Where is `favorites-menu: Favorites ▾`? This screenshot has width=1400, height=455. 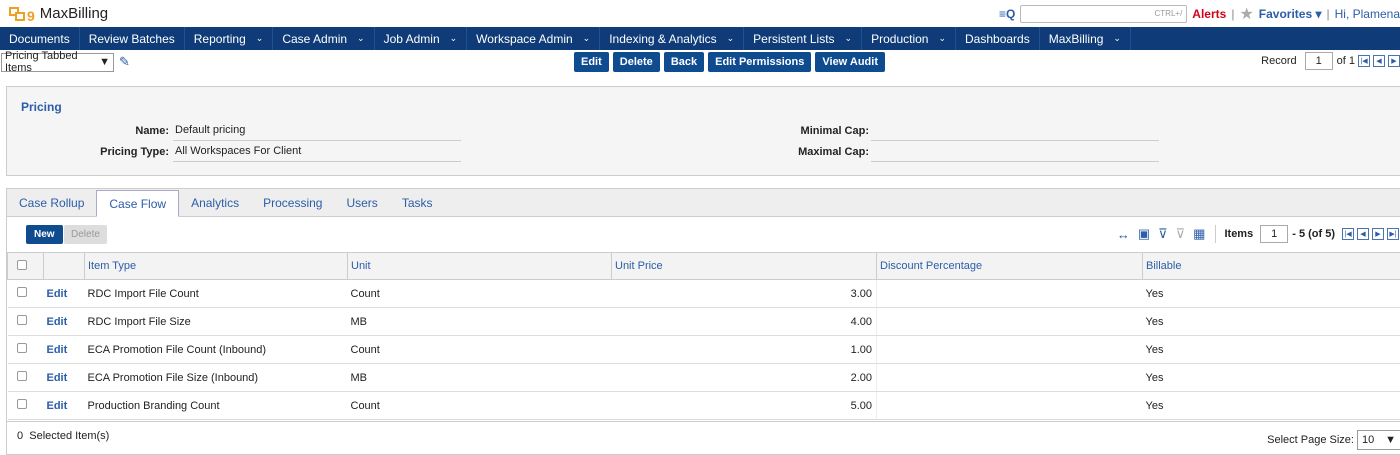 favorites-menu: Favorites ▾ is located at coordinates (1290, 14).